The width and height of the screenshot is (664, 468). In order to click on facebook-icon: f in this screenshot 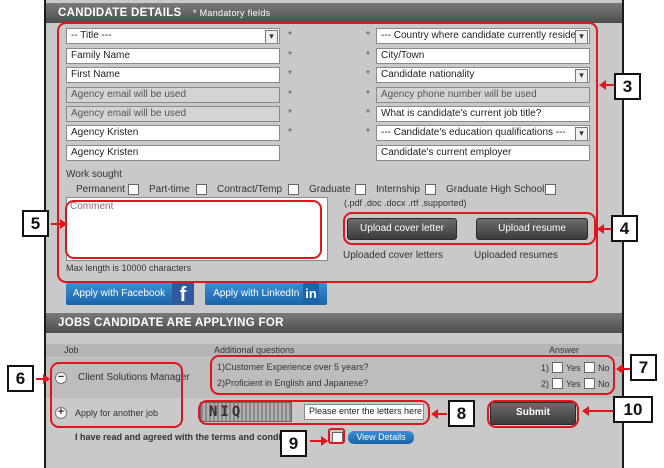, I will do `click(183, 294)`.